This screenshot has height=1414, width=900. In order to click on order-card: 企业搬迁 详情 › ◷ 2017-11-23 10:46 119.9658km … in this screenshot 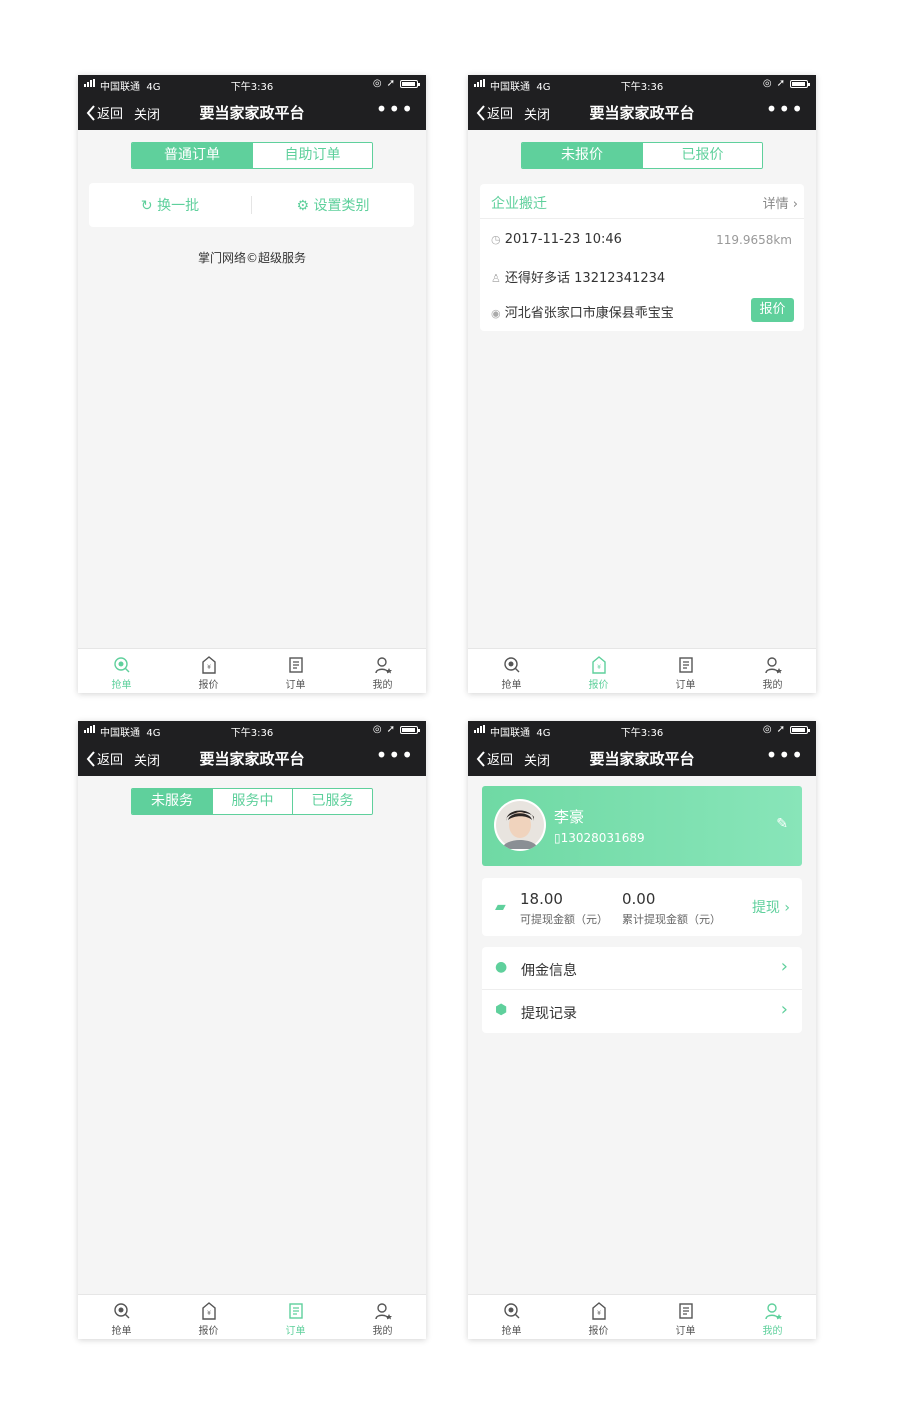, I will do `click(642, 257)`.